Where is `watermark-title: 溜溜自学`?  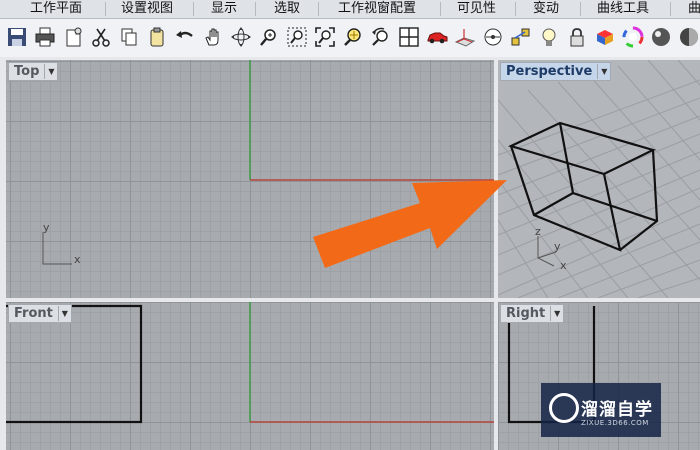
watermark-title: 溜溜自学 is located at coordinates (617, 410).